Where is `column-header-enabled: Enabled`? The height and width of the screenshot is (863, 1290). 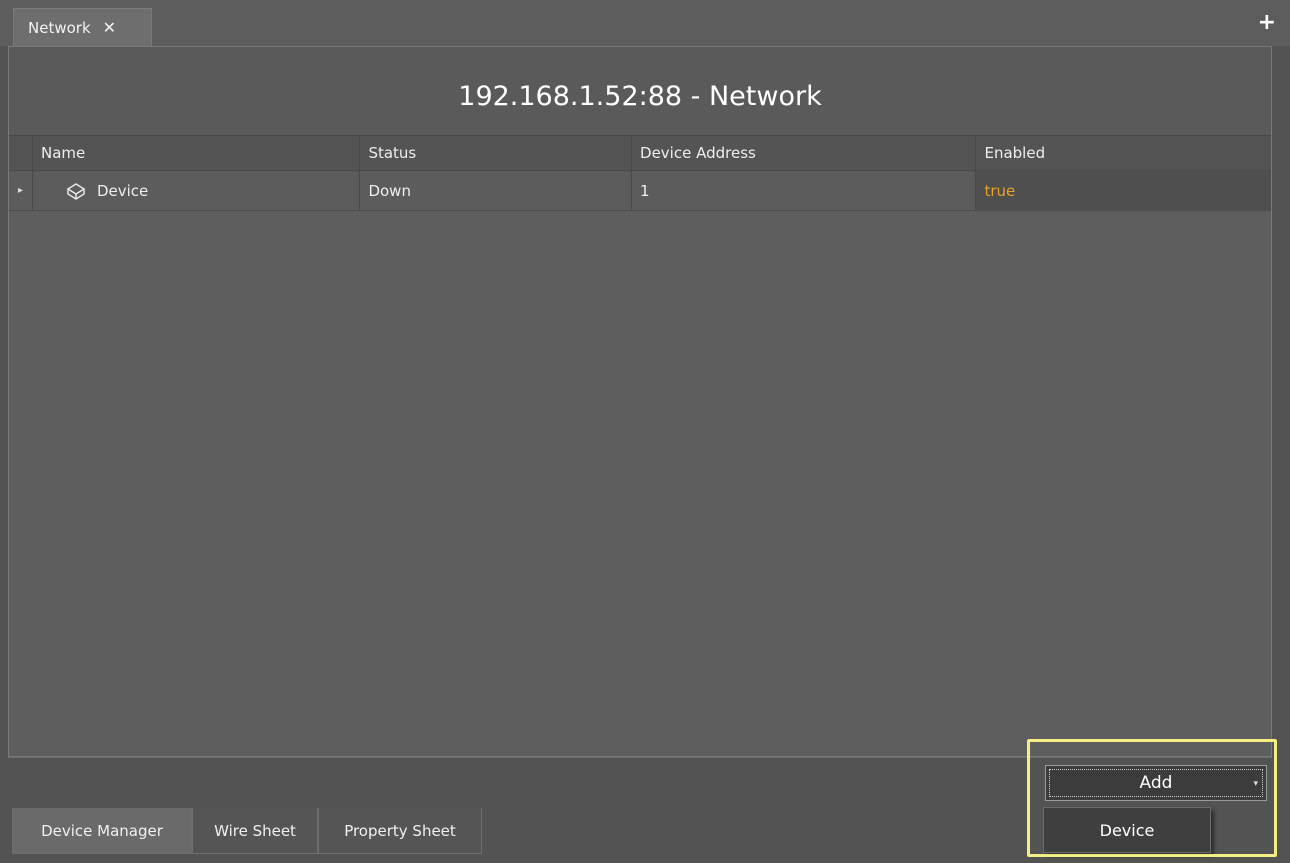
column-header-enabled: Enabled is located at coordinates (1123, 153).